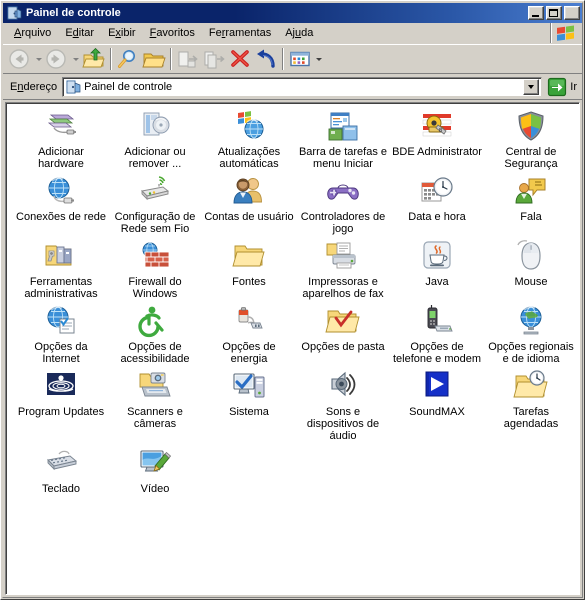 This screenshot has width=585, height=600. Describe the element at coordinates (14, 13) in the screenshot. I see `control-panel-icon` at that location.